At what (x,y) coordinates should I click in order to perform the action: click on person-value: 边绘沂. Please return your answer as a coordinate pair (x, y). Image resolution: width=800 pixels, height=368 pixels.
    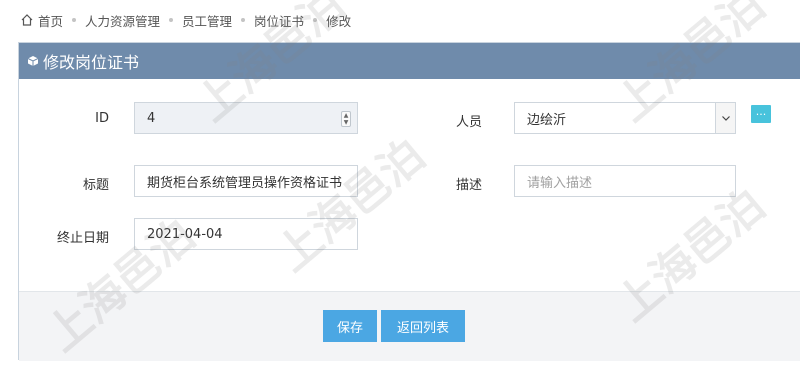
    Looking at the image, I should click on (547, 120).